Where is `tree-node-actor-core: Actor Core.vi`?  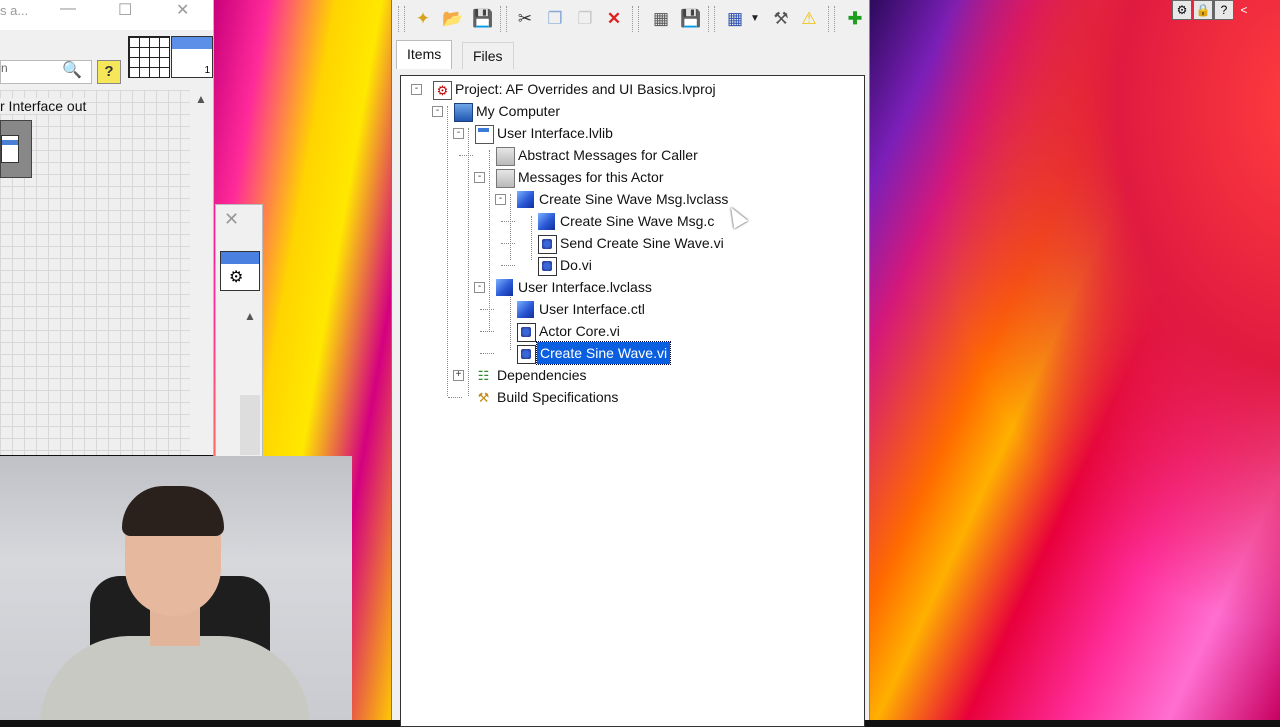
tree-node-actor-core: Actor Core.vi is located at coordinates (667, 331).